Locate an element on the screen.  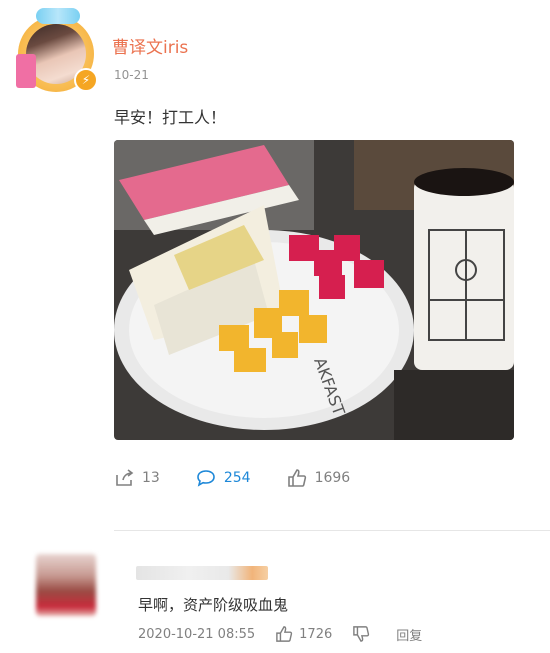
commenter-name-blurred is located at coordinates (202, 573).